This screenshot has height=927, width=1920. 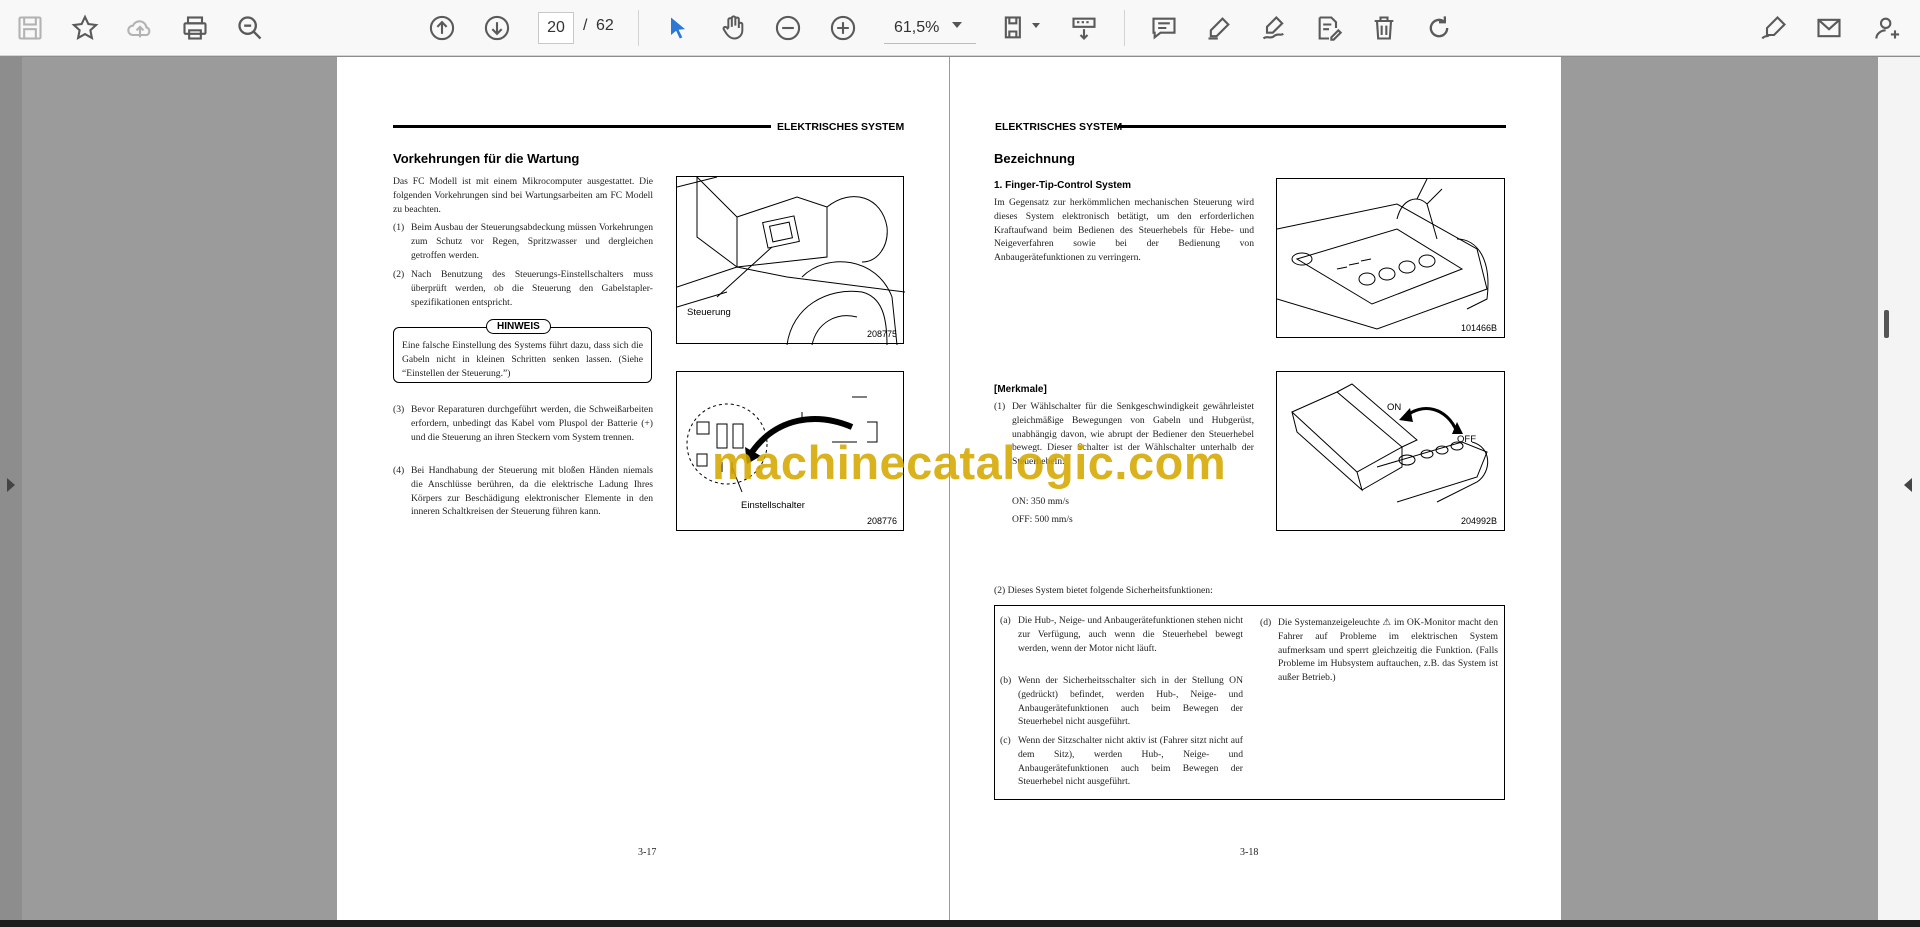 What do you see at coordinates (1219, 28) in the screenshot?
I see `highlight-pen-icon` at bounding box center [1219, 28].